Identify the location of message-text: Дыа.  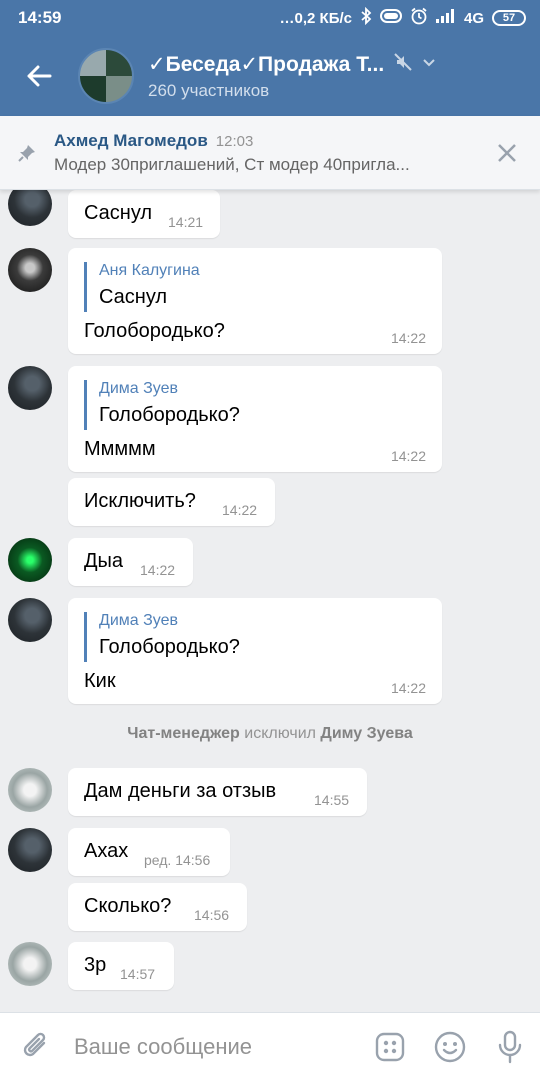
(104, 561).